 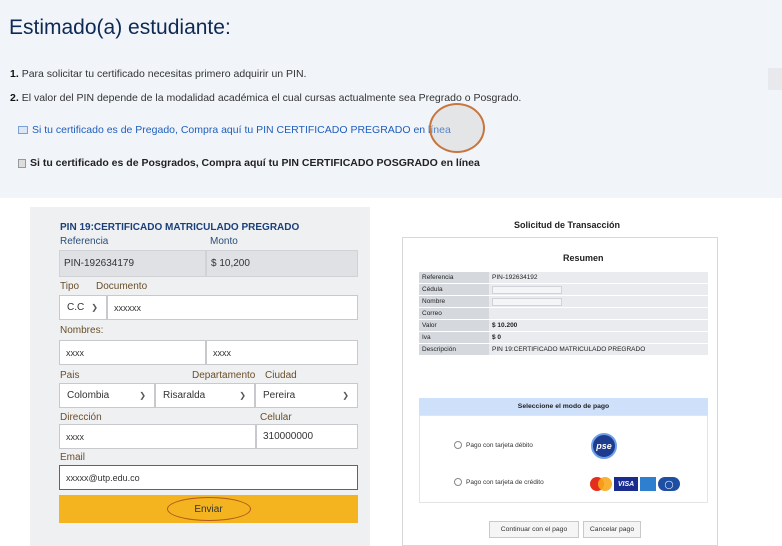 What do you see at coordinates (458, 482) in the screenshot?
I see `credit-radio` at bounding box center [458, 482].